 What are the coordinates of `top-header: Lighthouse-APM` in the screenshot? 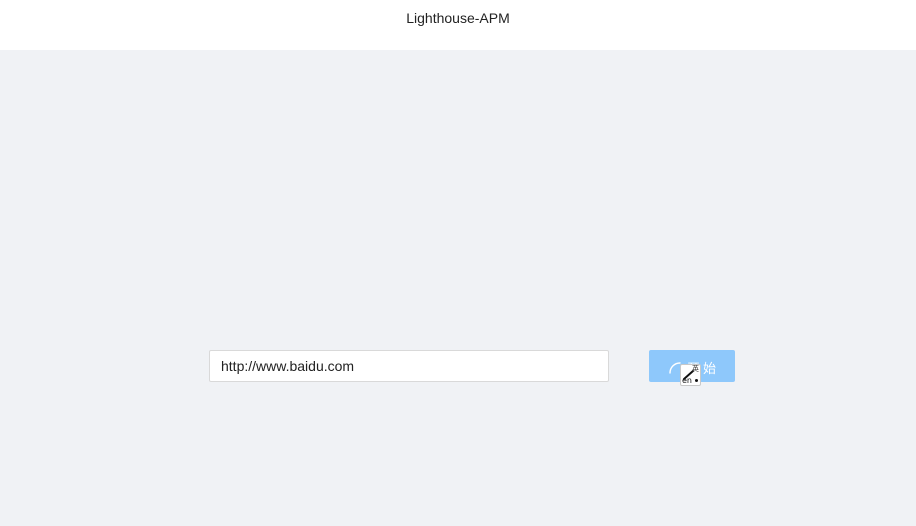 It's located at (458, 25).